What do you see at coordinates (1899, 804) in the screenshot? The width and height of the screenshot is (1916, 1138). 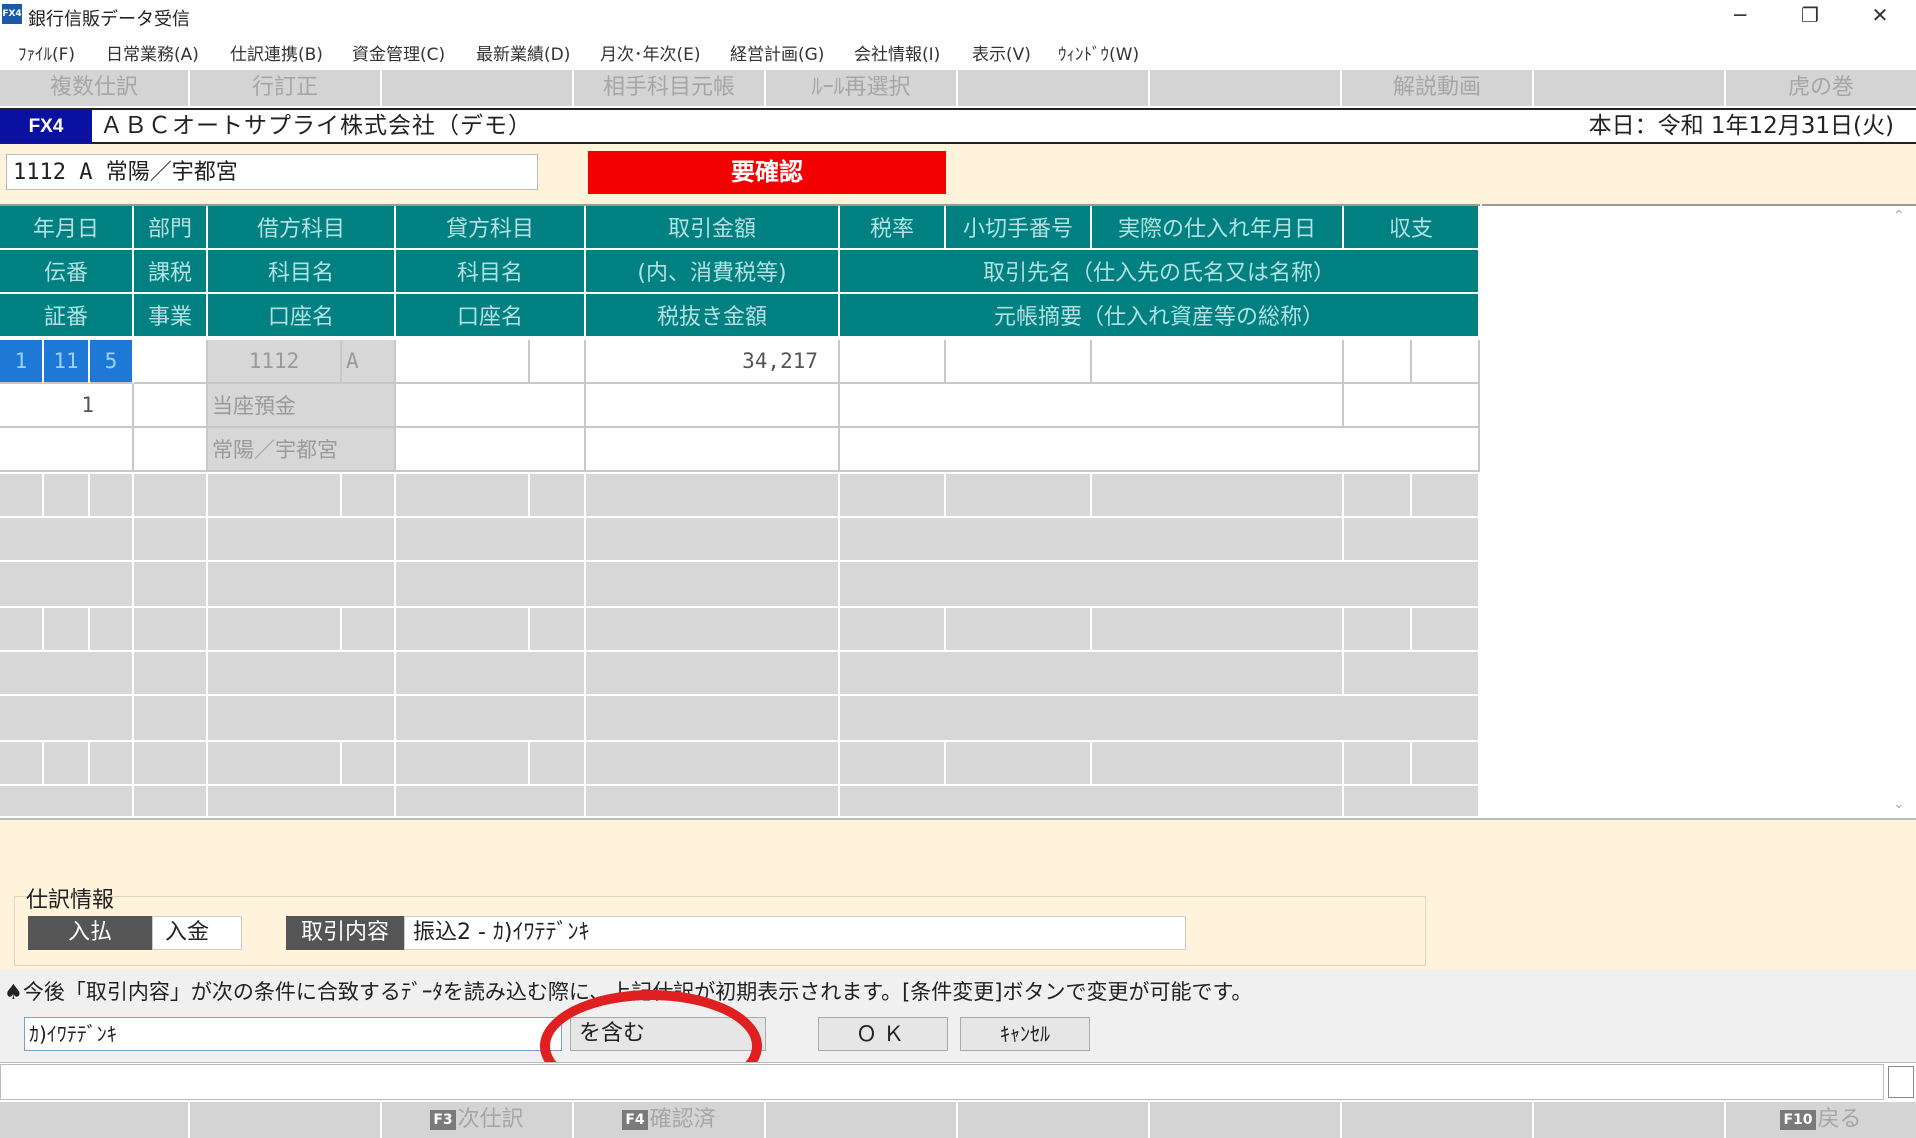 I see `scroll-down-arrow-icon: ⌄` at bounding box center [1899, 804].